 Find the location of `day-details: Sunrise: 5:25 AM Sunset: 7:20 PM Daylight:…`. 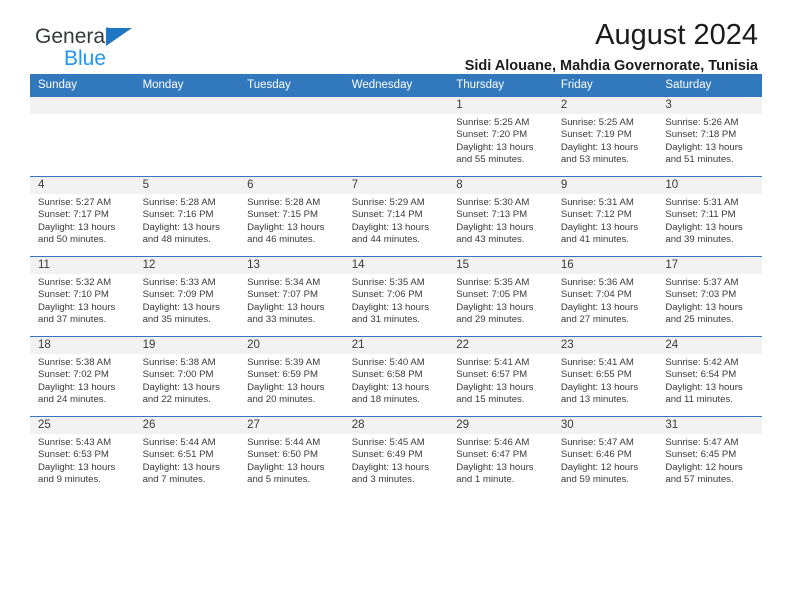

day-details: Sunrise: 5:25 AM Sunset: 7:20 PM Daylight:… is located at coordinates (500, 140).